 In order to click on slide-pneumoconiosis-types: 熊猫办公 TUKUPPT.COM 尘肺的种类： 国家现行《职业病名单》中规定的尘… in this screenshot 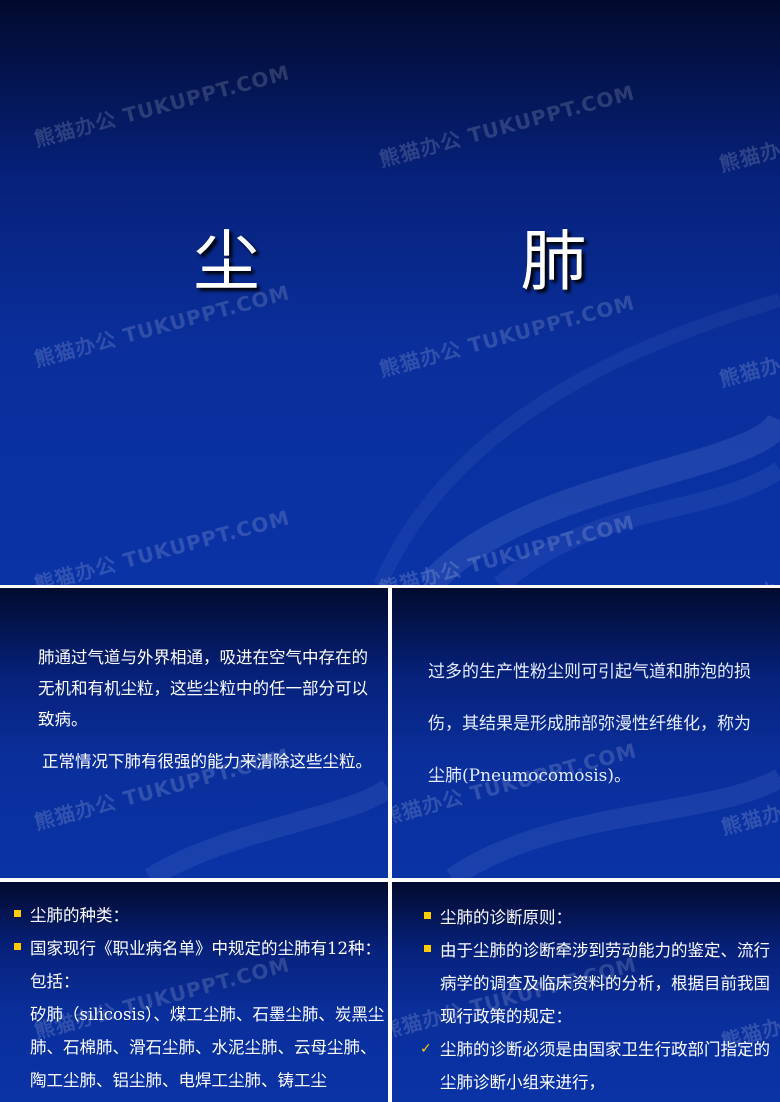, I will do `click(194, 992)`.